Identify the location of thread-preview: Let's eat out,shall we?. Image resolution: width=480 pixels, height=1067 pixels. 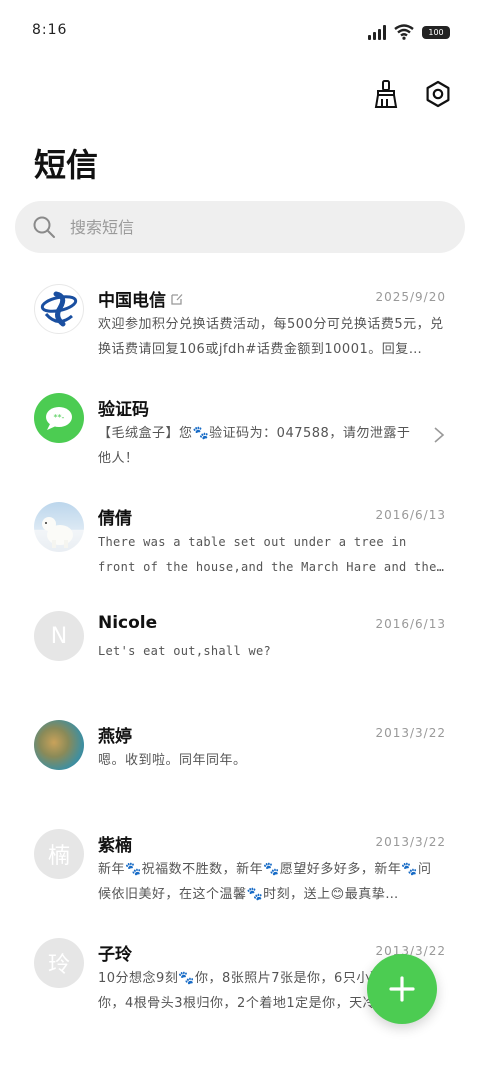
(185, 651).